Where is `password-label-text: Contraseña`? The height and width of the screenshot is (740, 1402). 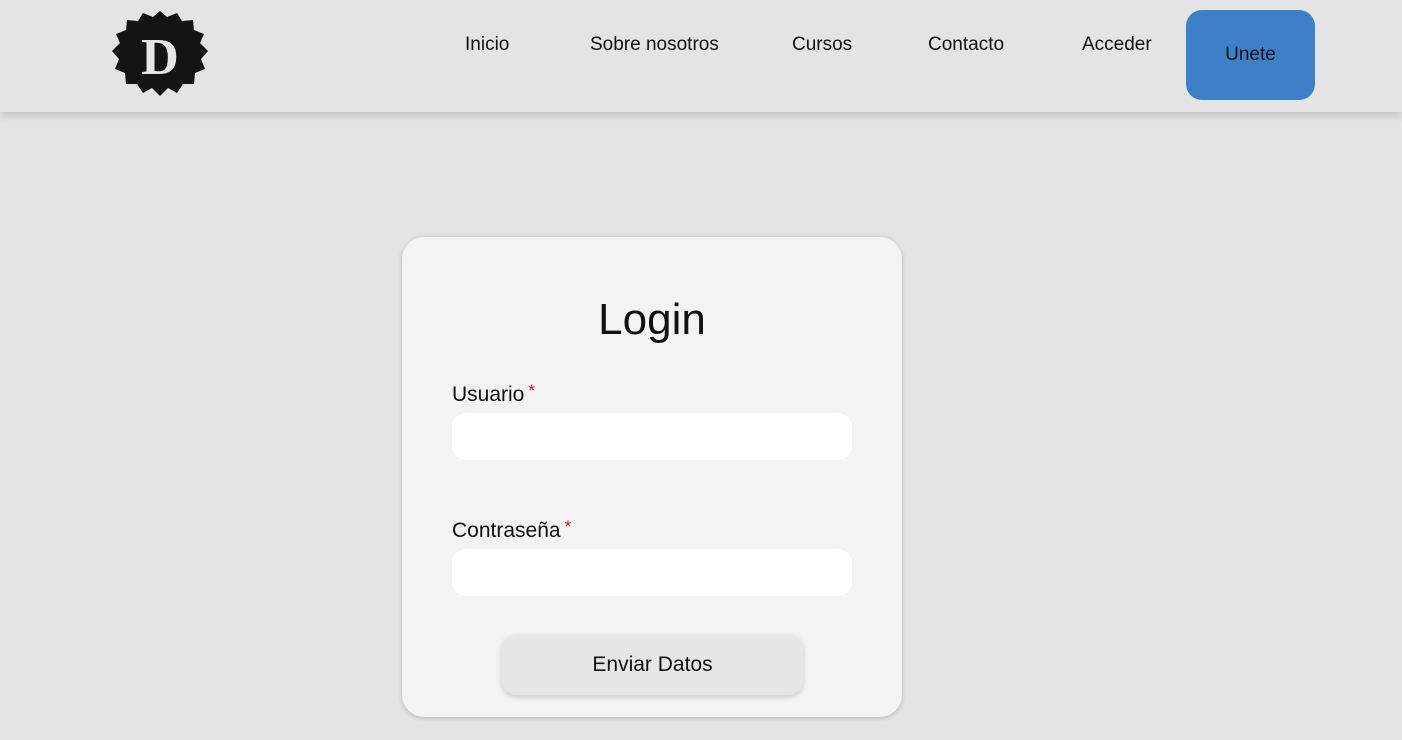
password-label-text: Contraseña is located at coordinates (506, 530).